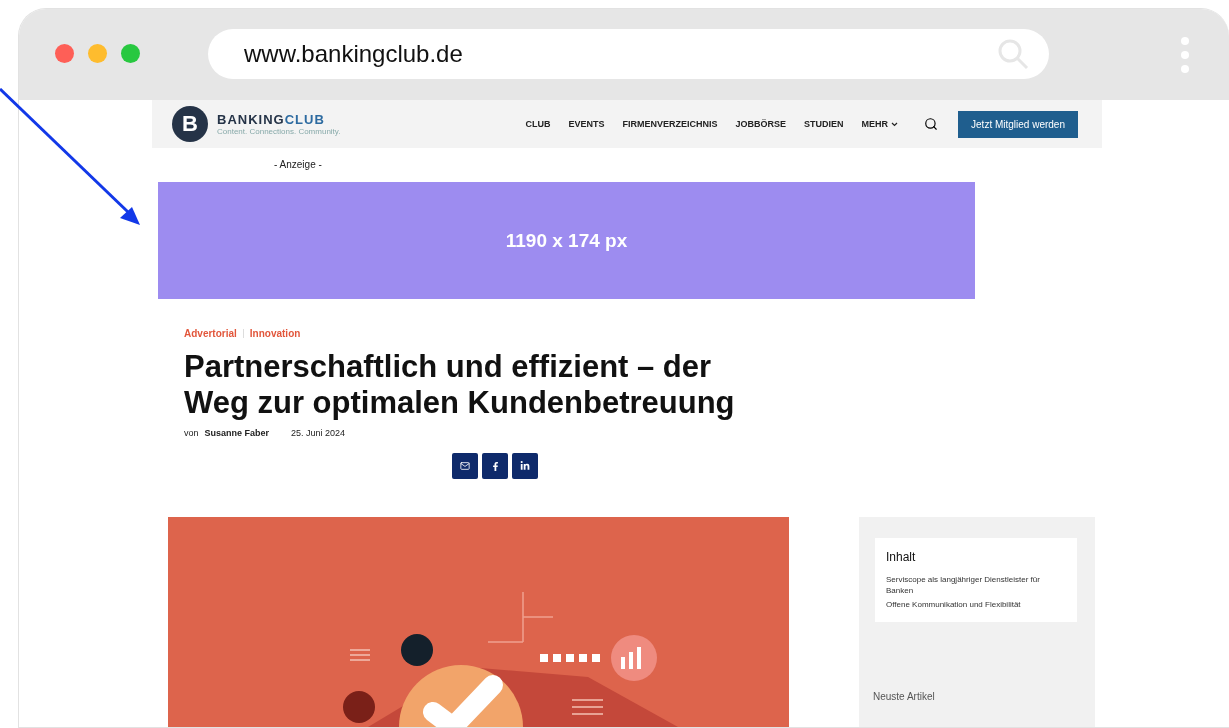  Describe the element at coordinates (275, 333) in the screenshot. I see `category-link: Innovation` at that location.